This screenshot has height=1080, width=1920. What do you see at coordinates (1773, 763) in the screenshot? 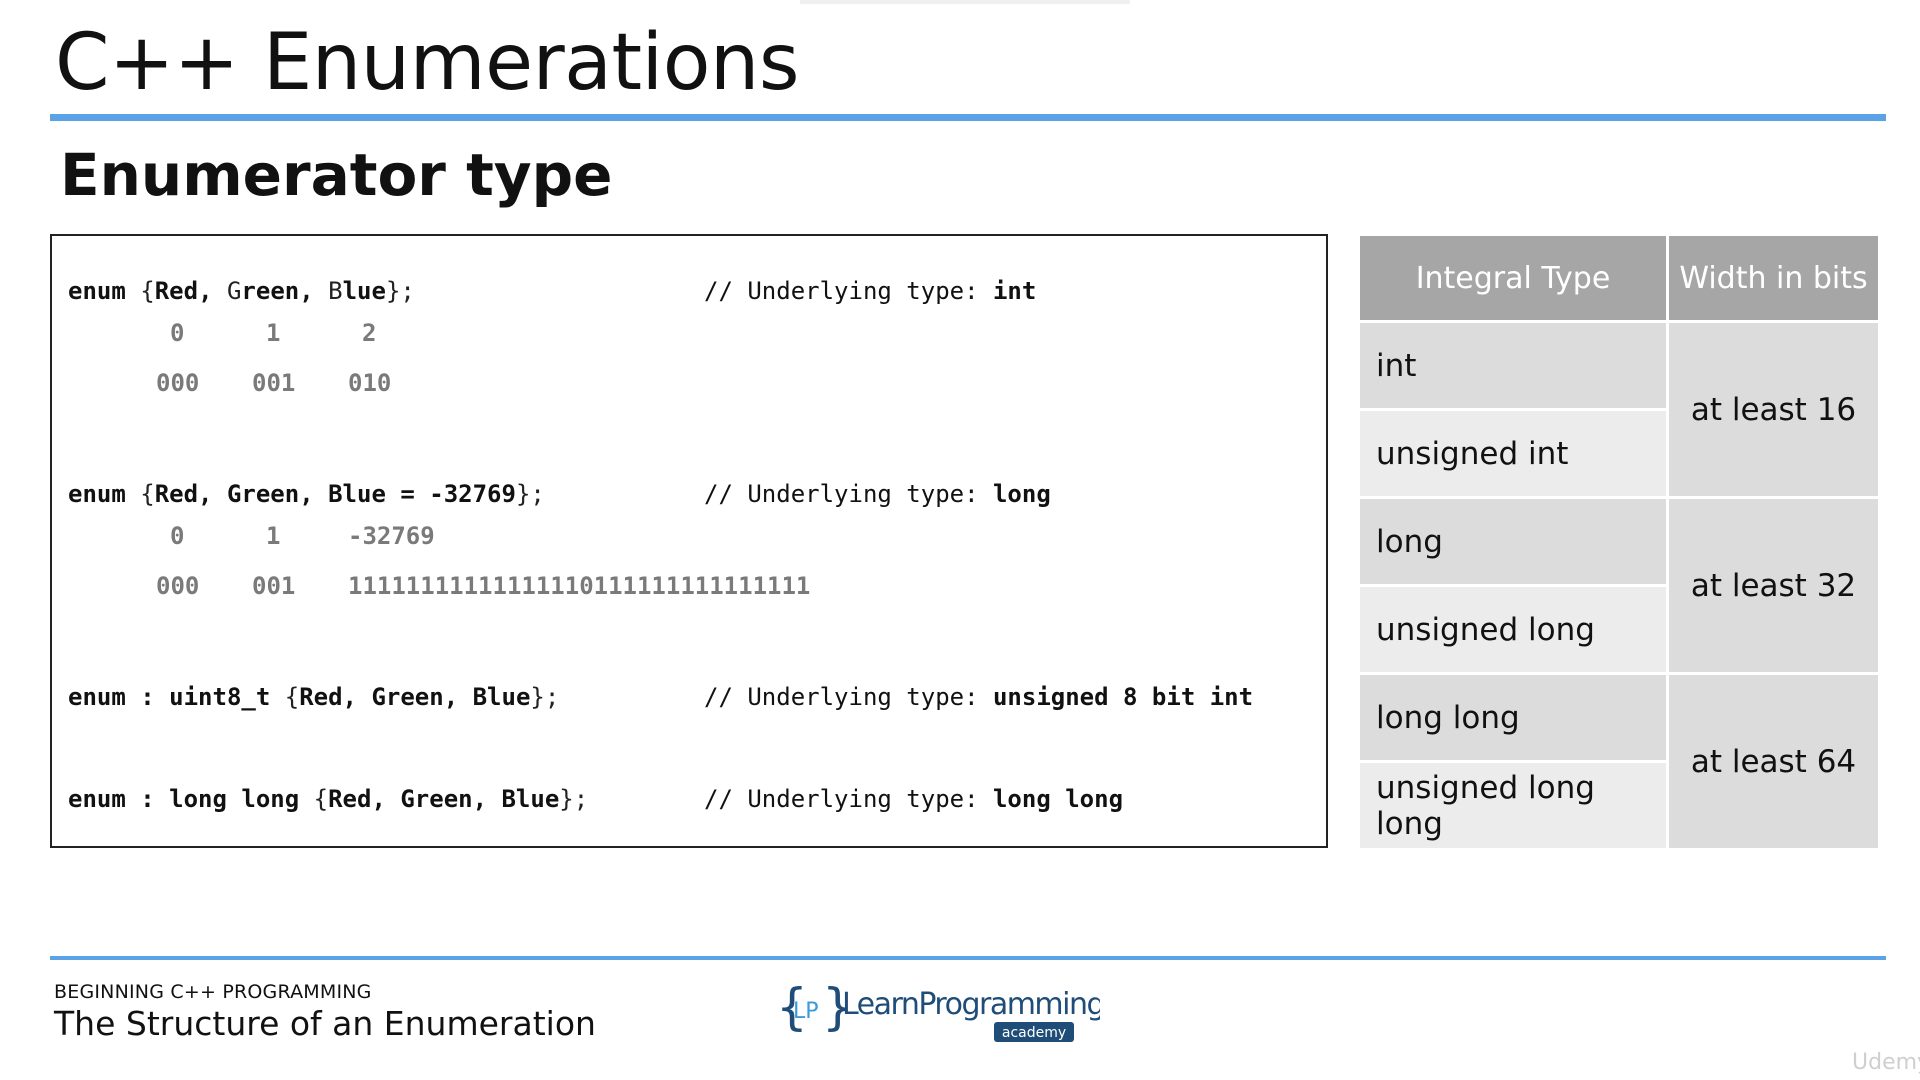
I see `width-cell: at least 64` at bounding box center [1773, 763].